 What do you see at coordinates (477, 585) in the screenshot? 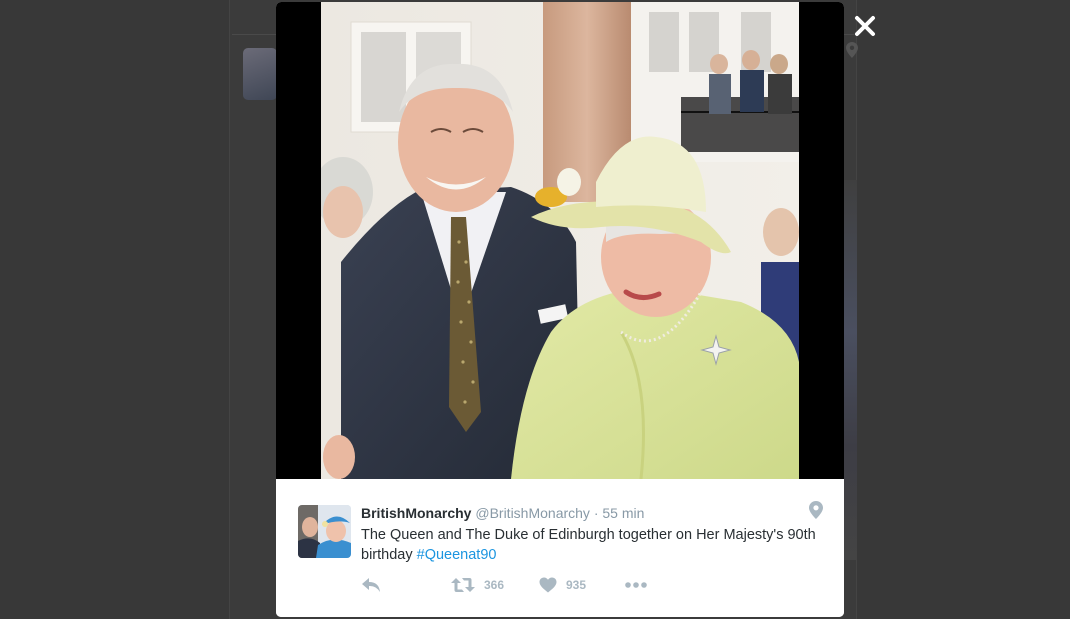
I see `retweet-button: 366` at bounding box center [477, 585].